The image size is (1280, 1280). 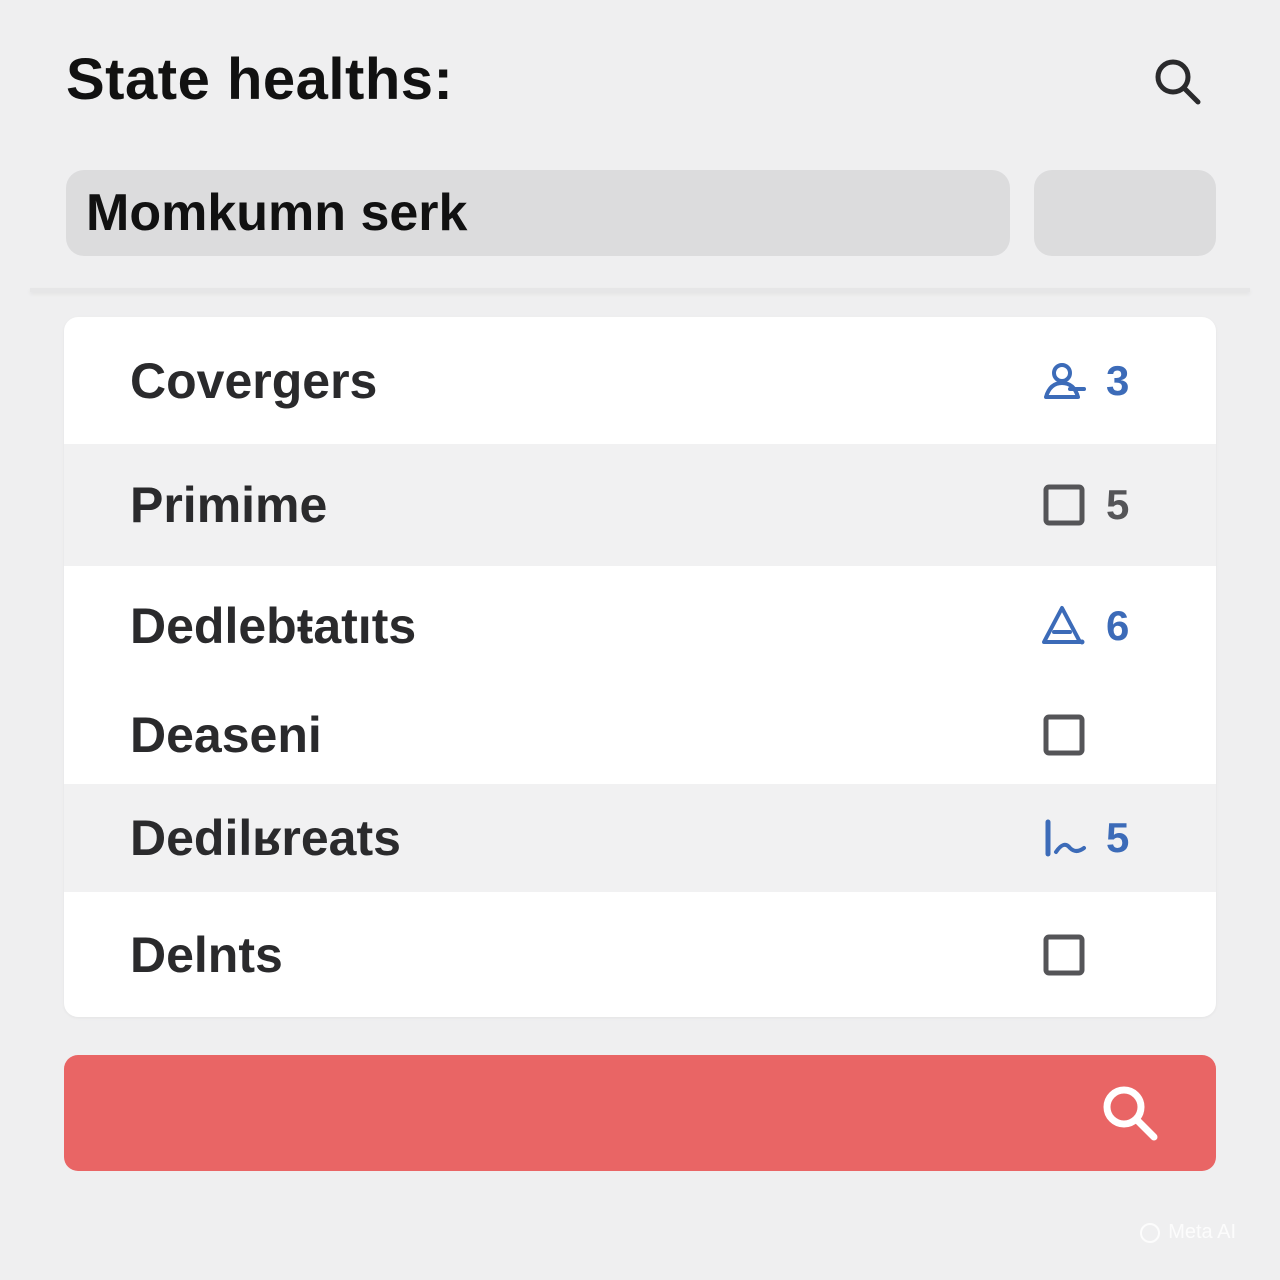 I want to click on watermark-text: Meta AI, so click(x=1202, y=1232).